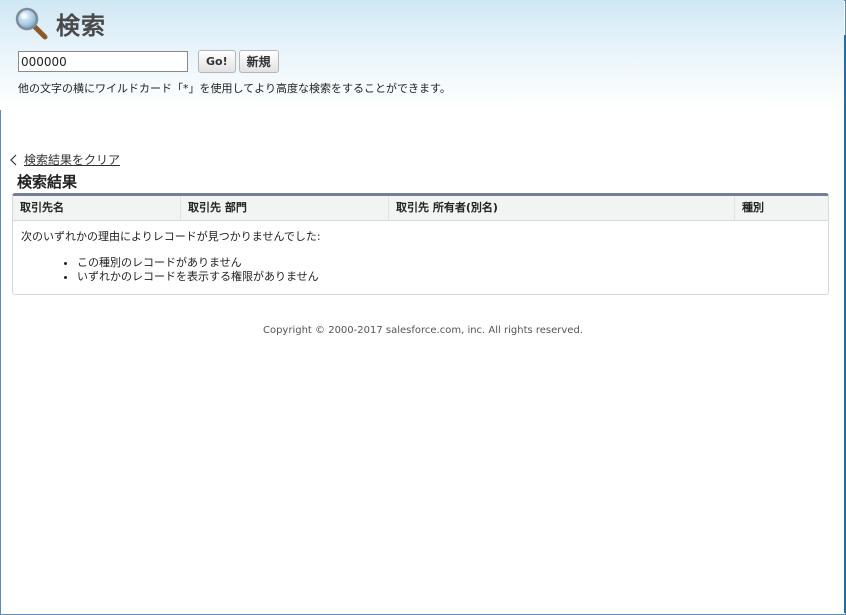  I want to click on search-icon, so click(31, 23).